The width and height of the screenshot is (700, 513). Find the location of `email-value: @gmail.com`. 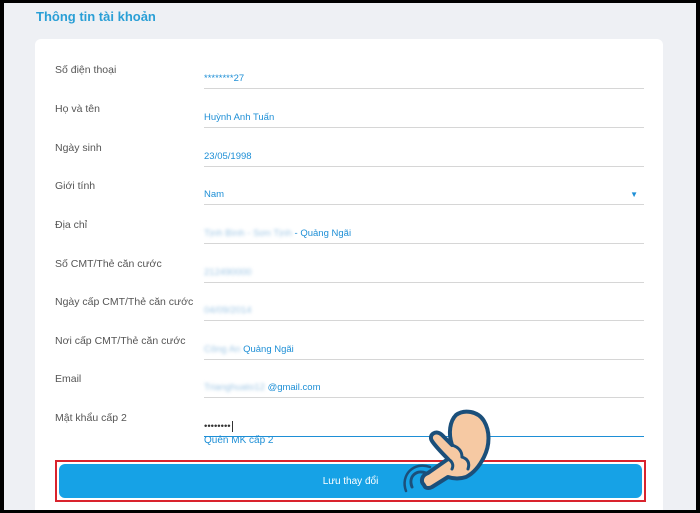

email-value: @gmail.com is located at coordinates (294, 387).